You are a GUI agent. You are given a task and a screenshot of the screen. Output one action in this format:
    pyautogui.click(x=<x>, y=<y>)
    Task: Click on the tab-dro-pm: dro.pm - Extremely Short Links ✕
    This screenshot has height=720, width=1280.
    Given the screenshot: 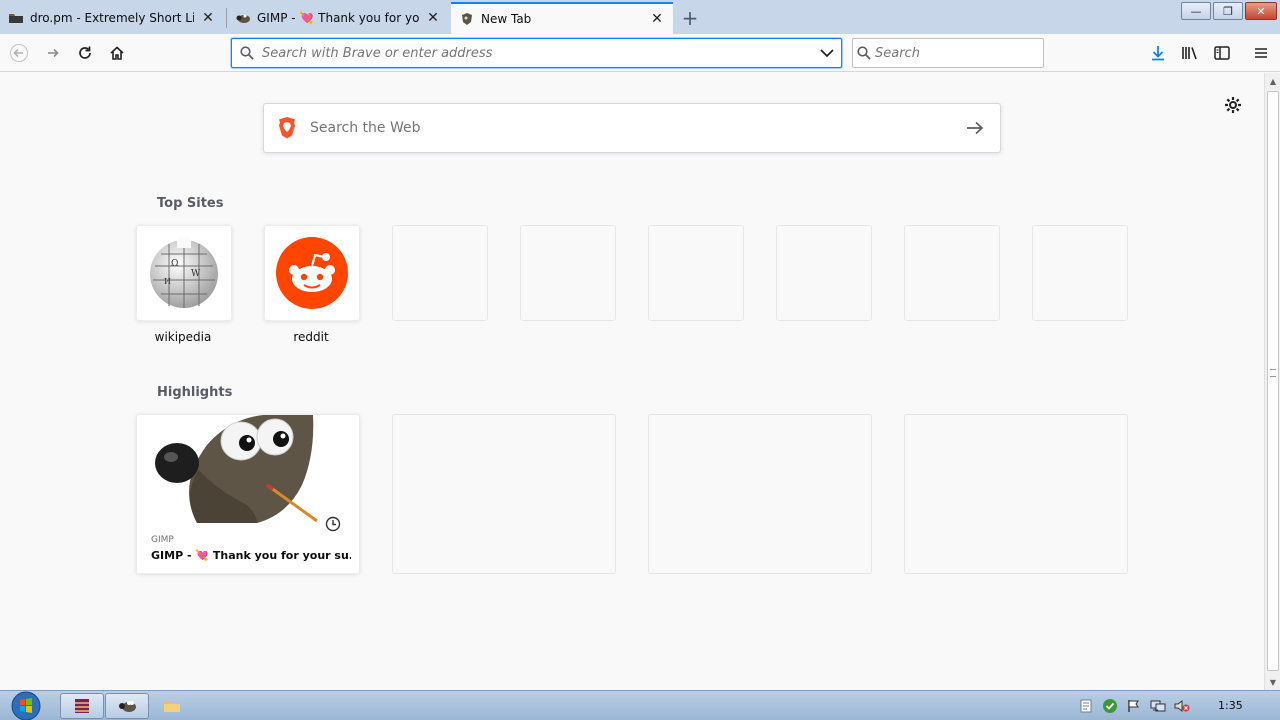 What is the action you would take?
    pyautogui.click(x=112, y=18)
    